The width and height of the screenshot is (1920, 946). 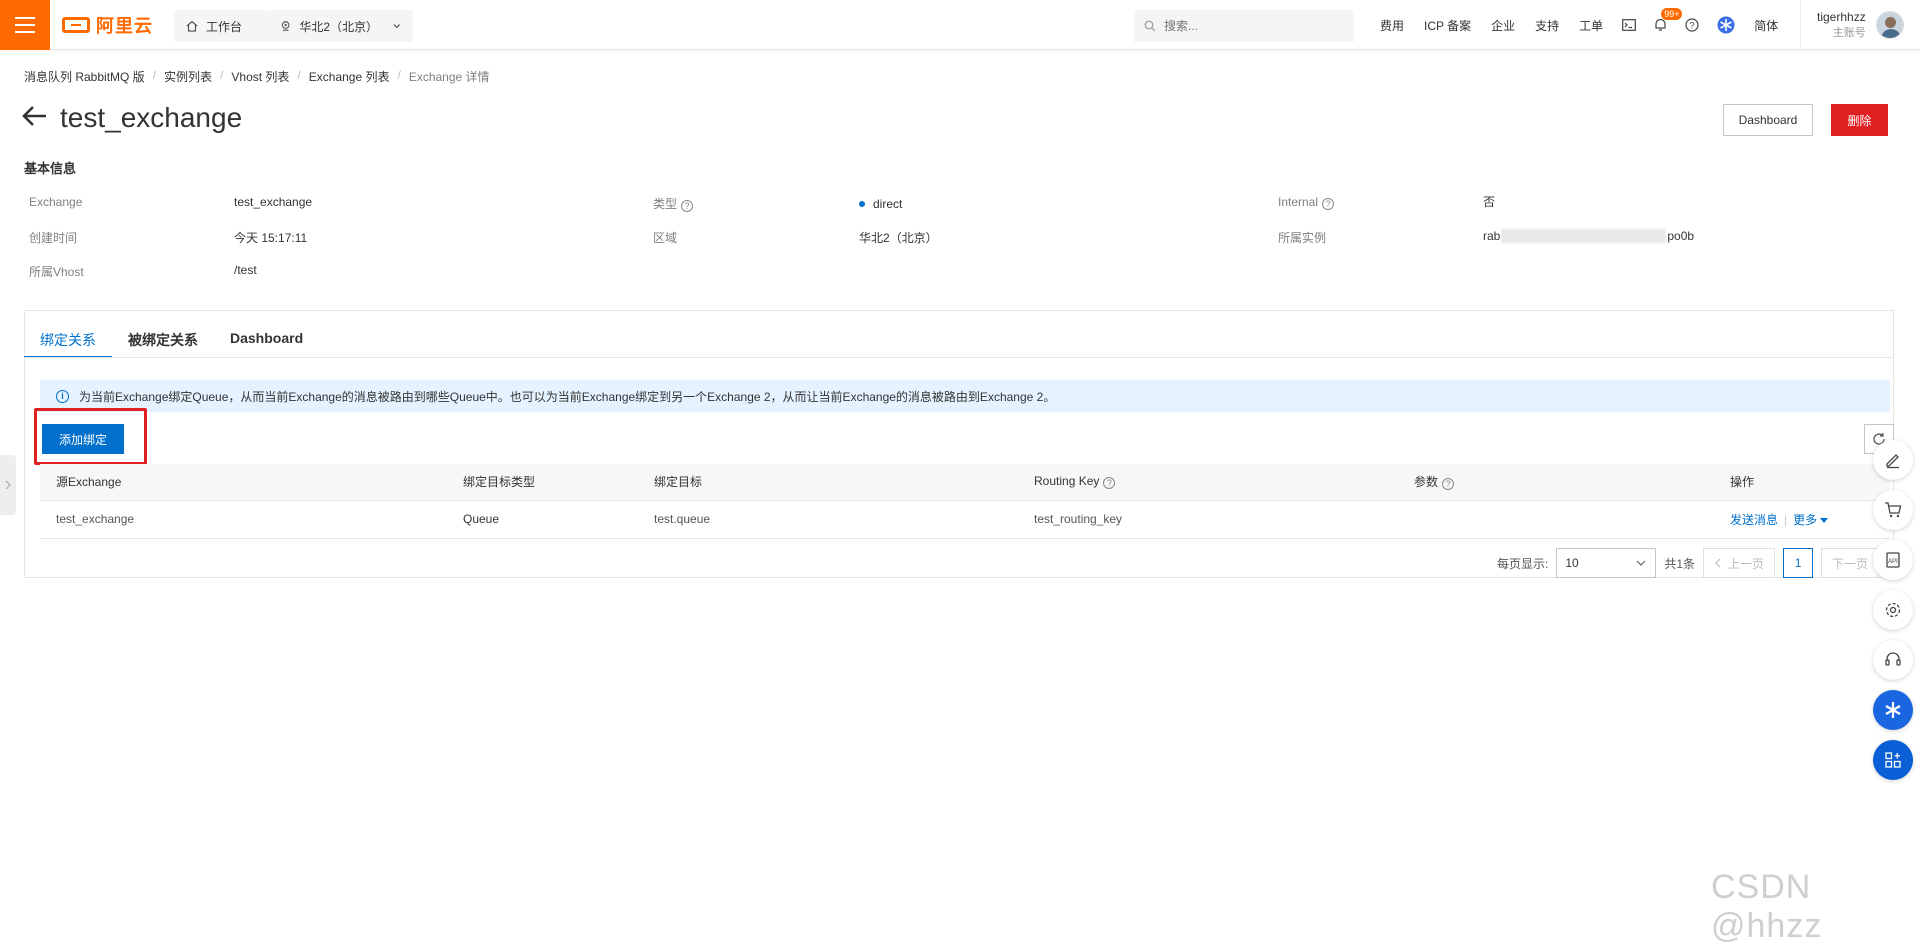 I want to click on api-doc-icon: API, so click(x=1893, y=560).